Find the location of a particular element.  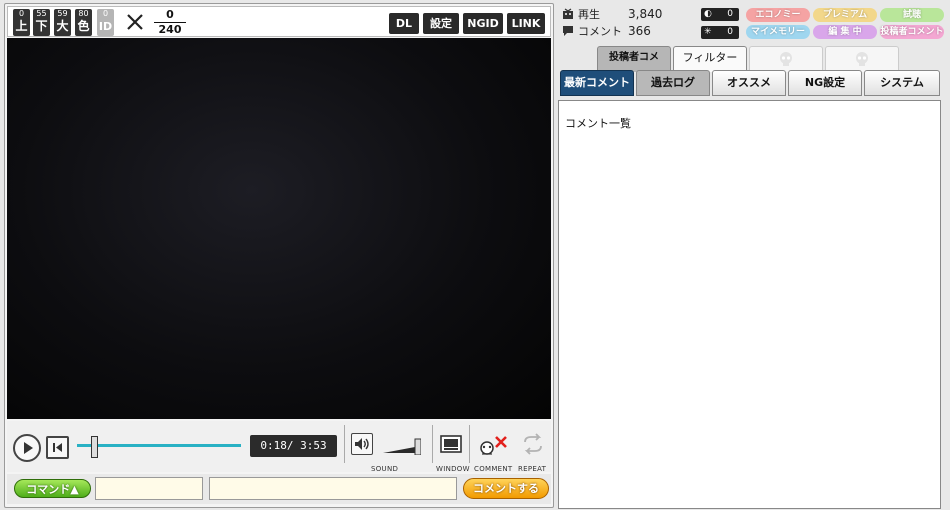

views-icon is located at coordinates (568, 13).